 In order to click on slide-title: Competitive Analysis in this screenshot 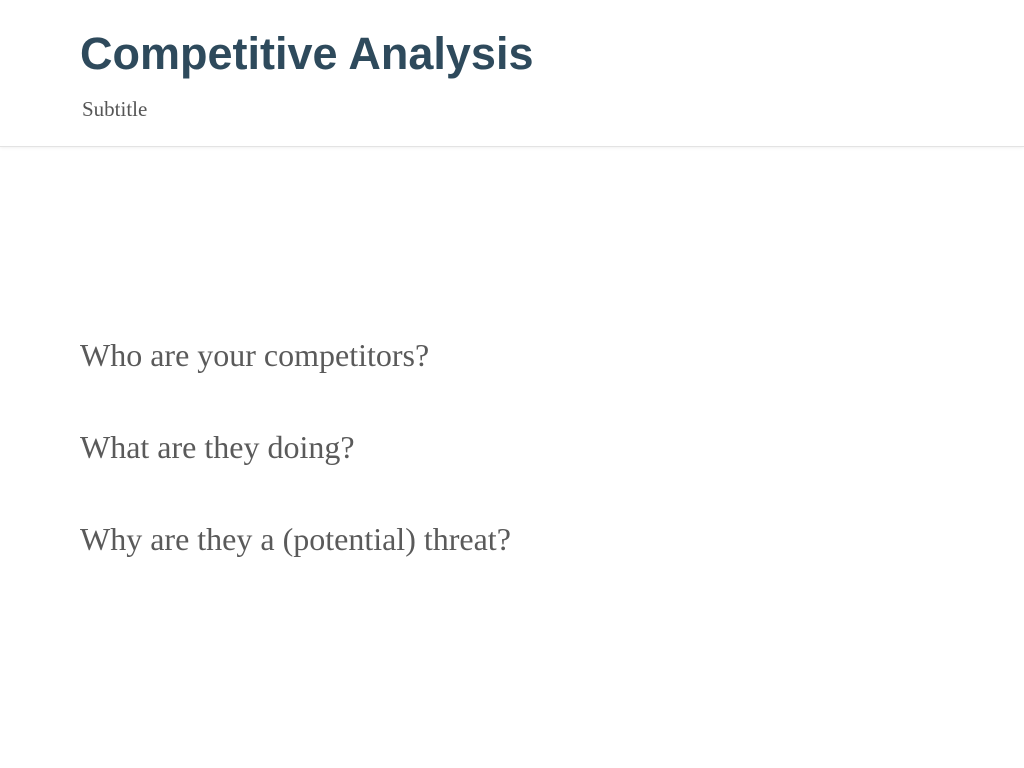, I will do `click(307, 53)`.